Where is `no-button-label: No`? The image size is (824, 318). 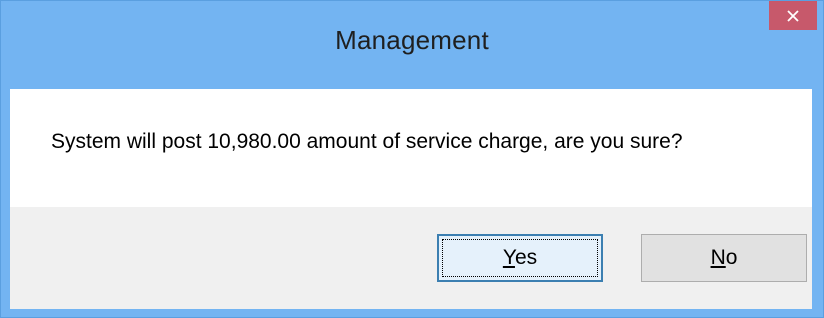
no-button-label: No is located at coordinates (724, 258).